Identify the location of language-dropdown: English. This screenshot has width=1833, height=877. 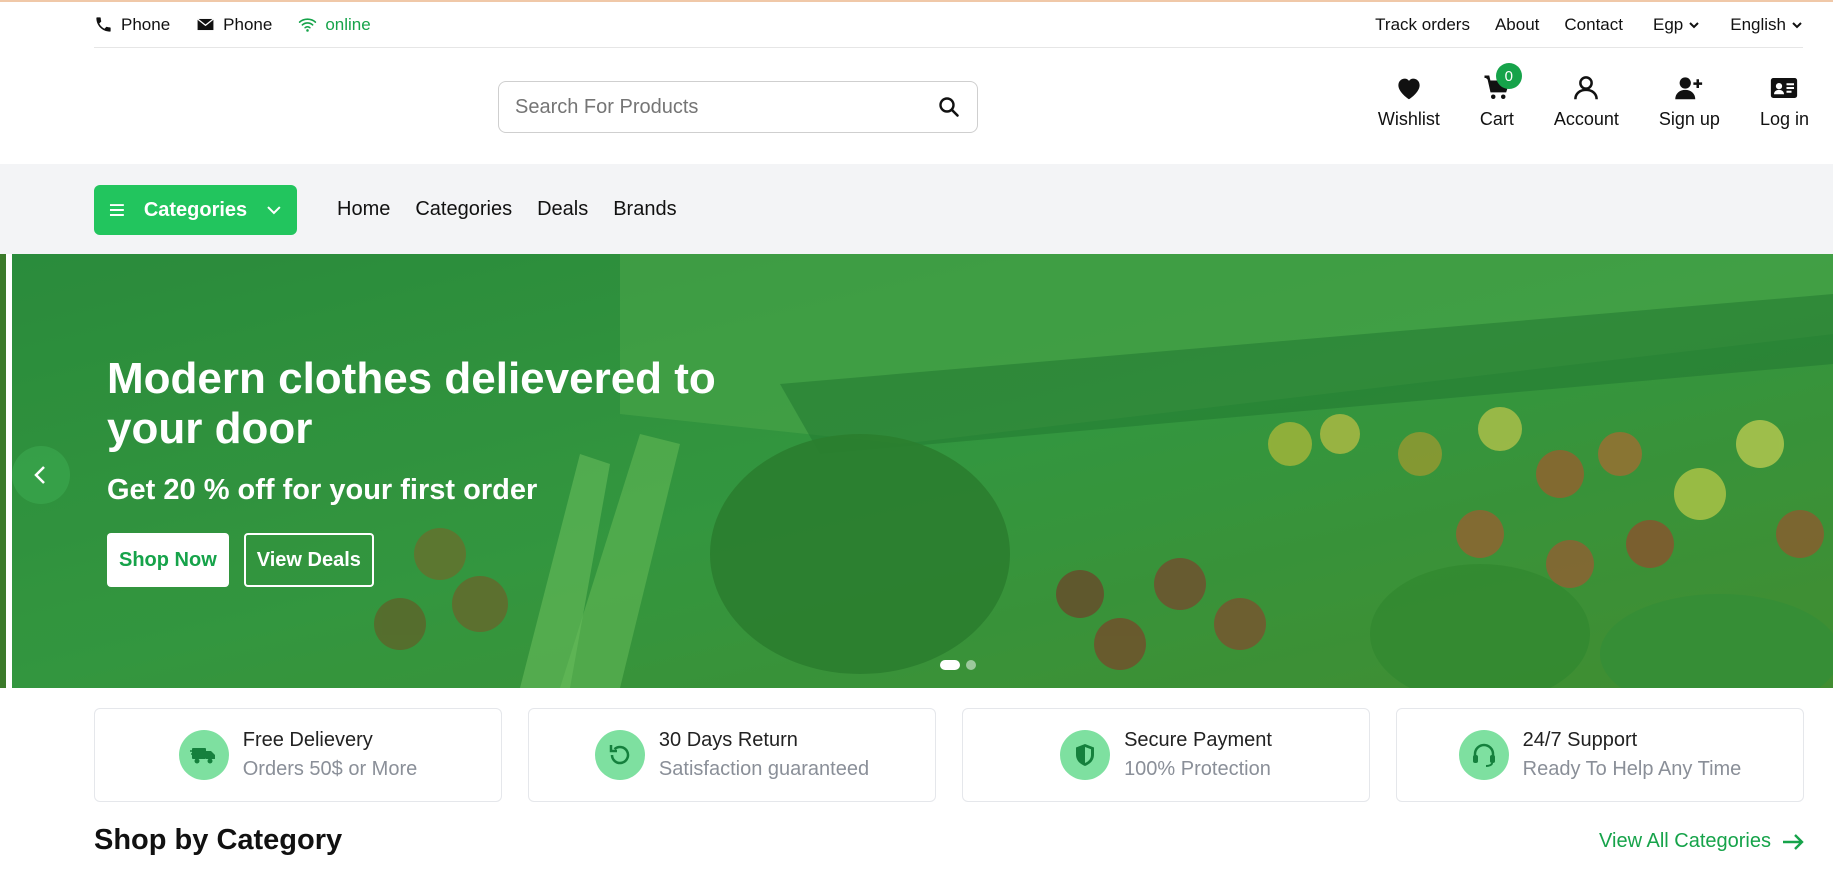
(1766, 25).